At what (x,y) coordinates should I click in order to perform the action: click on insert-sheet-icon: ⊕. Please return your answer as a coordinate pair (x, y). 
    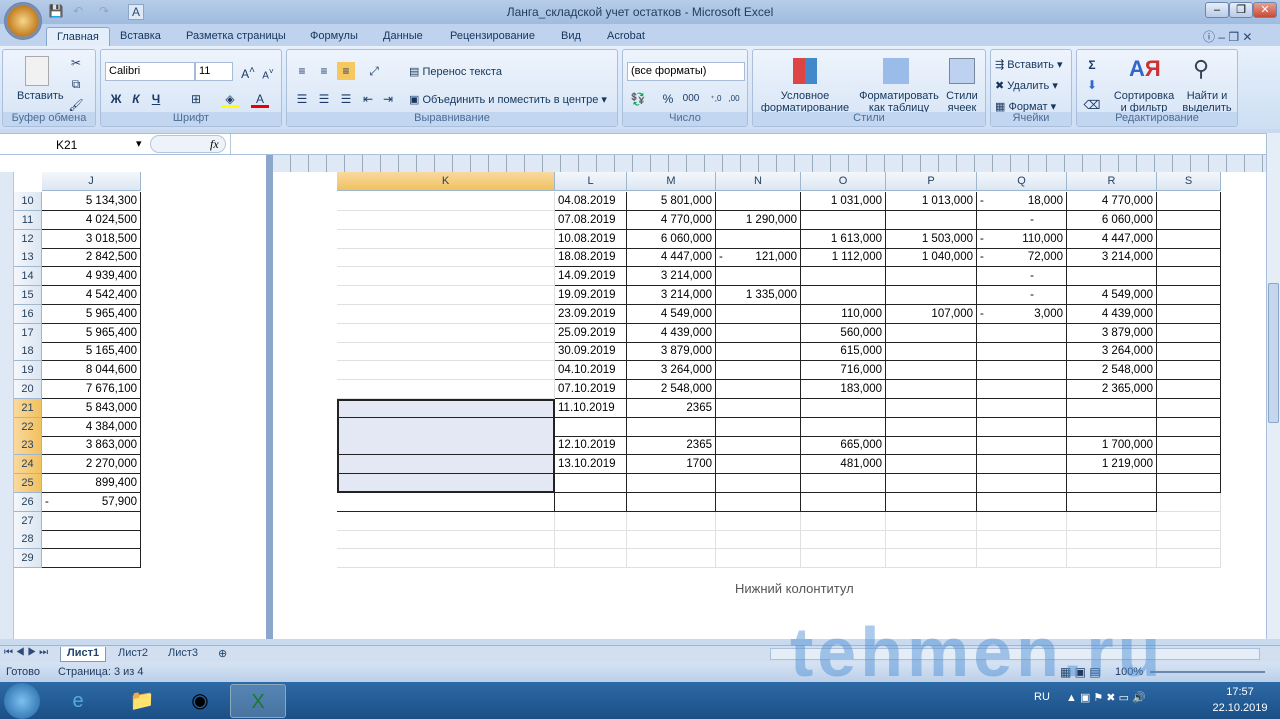
    Looking at the image, I should click on (222, 654).